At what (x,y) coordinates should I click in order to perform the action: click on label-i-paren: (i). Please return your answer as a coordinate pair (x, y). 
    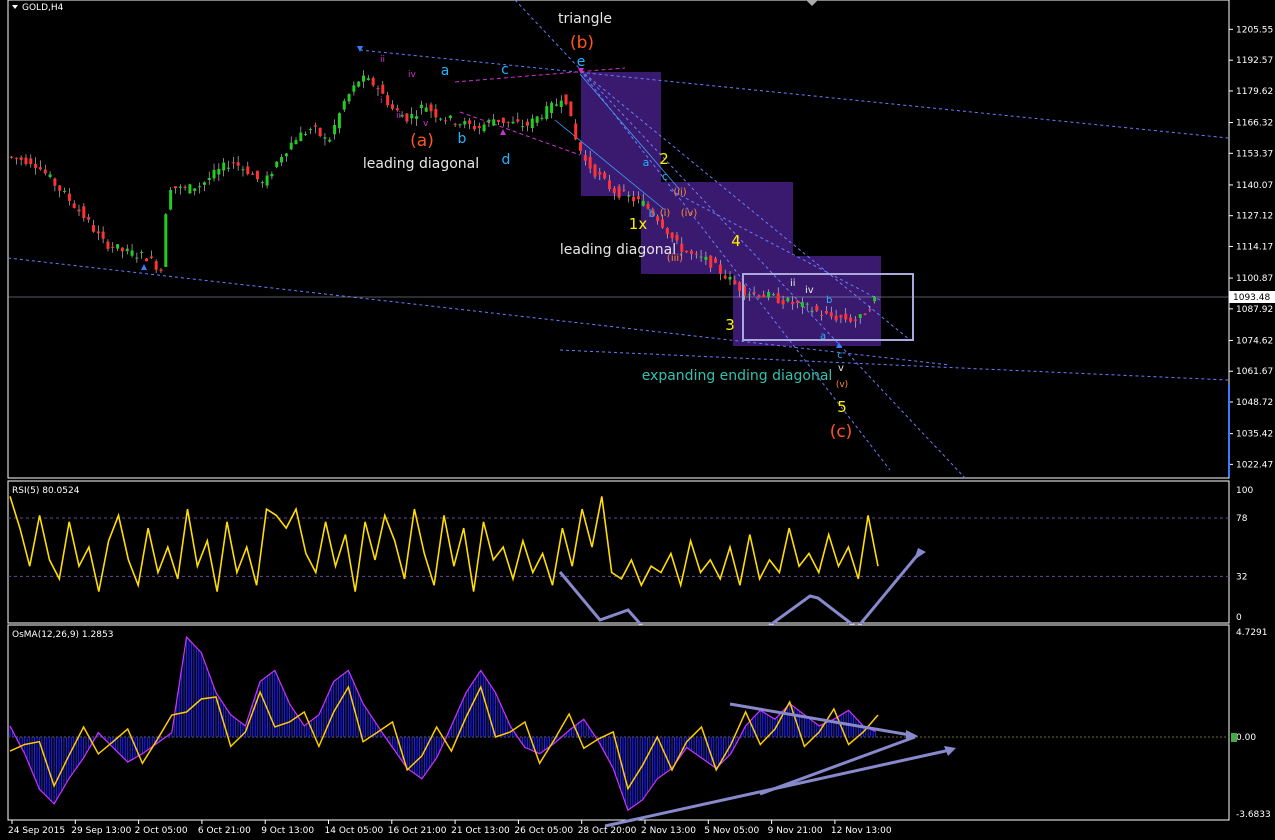
    Looking at the image, I should click on (665, 213).